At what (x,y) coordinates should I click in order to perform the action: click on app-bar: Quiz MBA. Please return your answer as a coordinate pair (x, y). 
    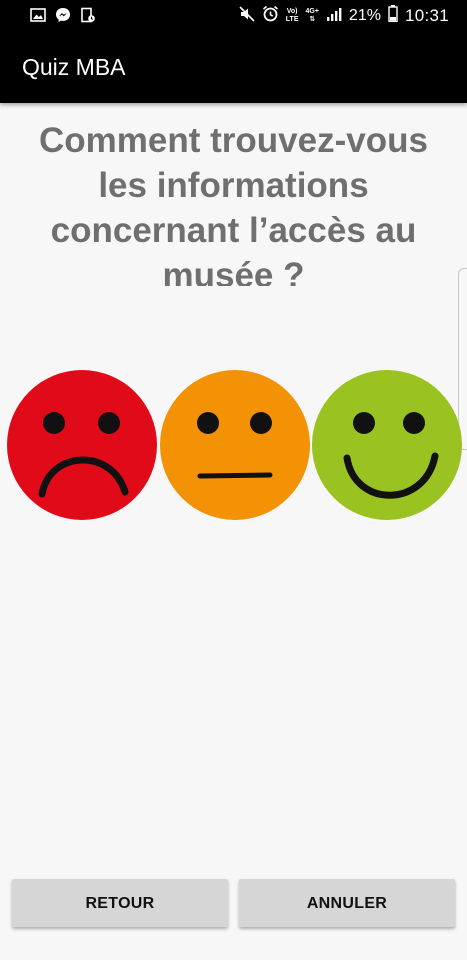
    Looking at the image, I should click on (233, 68).